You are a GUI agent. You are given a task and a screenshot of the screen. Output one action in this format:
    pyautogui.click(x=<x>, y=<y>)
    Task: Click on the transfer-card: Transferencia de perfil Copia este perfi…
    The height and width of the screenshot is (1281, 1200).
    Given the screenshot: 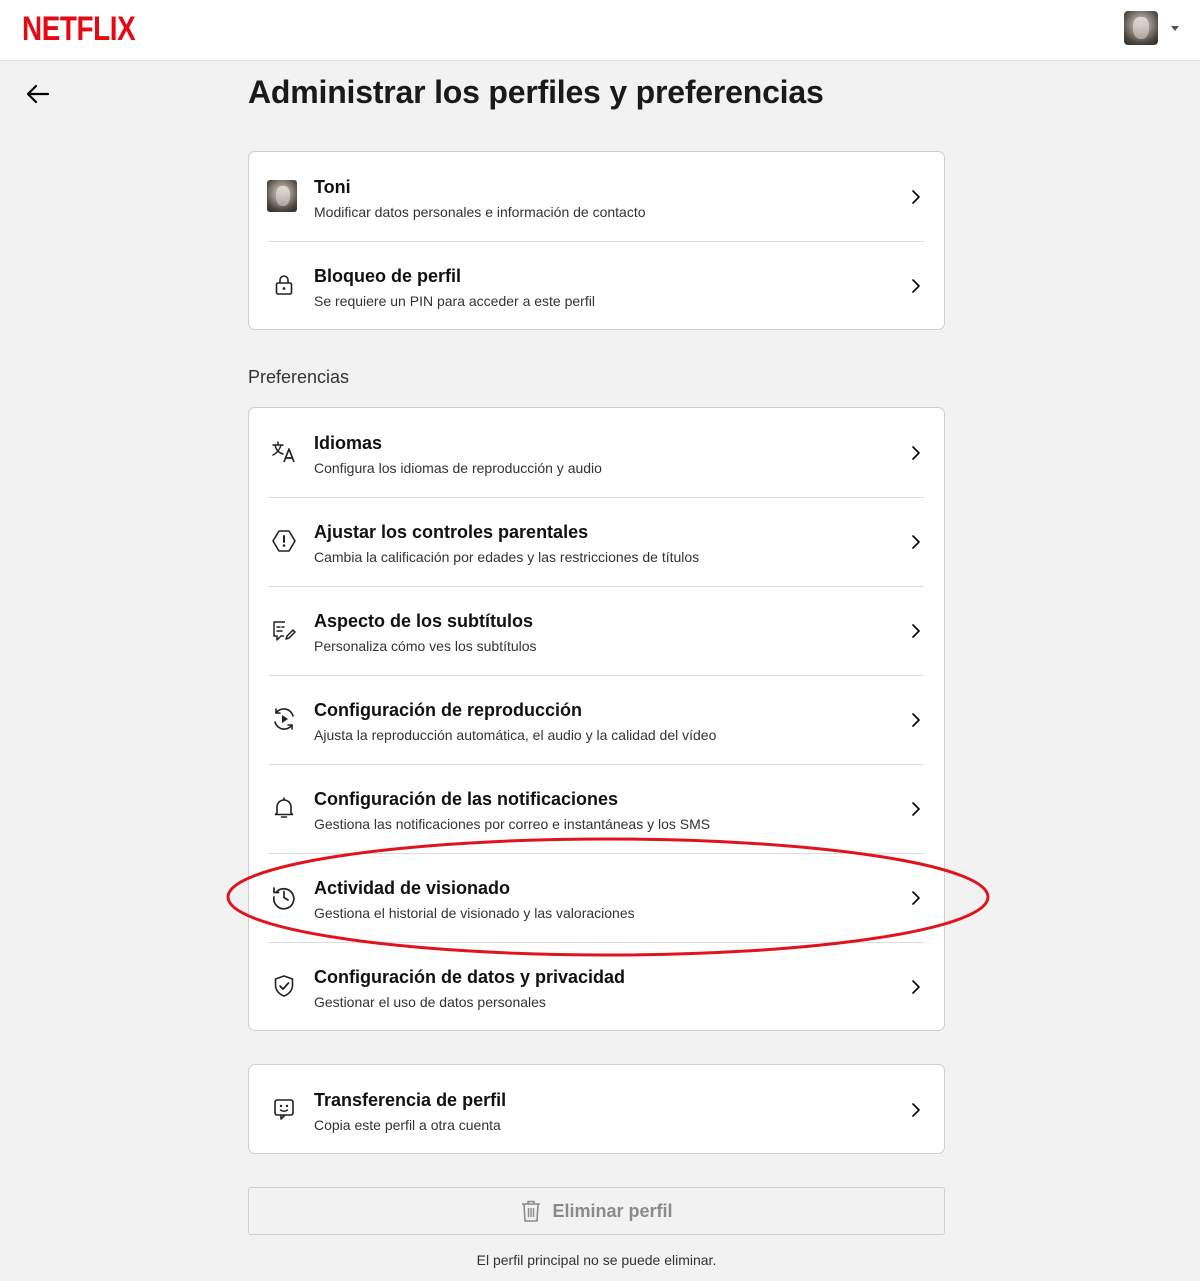 What is the action you would take?
    pyautogui.click(x=596, y=1109)
    